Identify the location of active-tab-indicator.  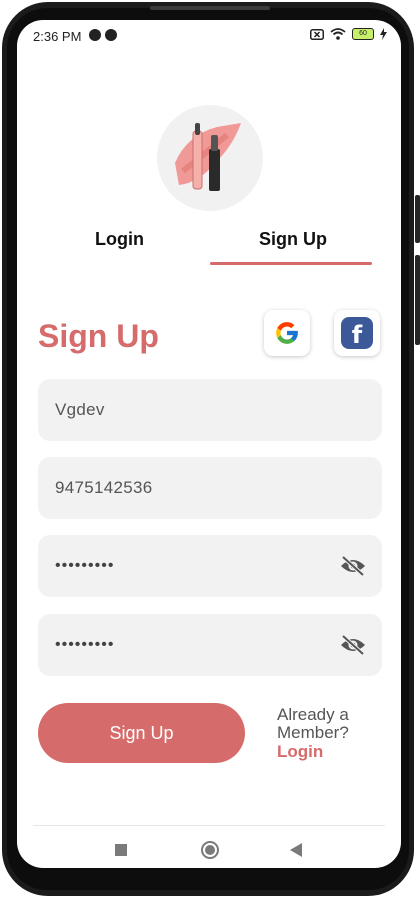
(291, 263).